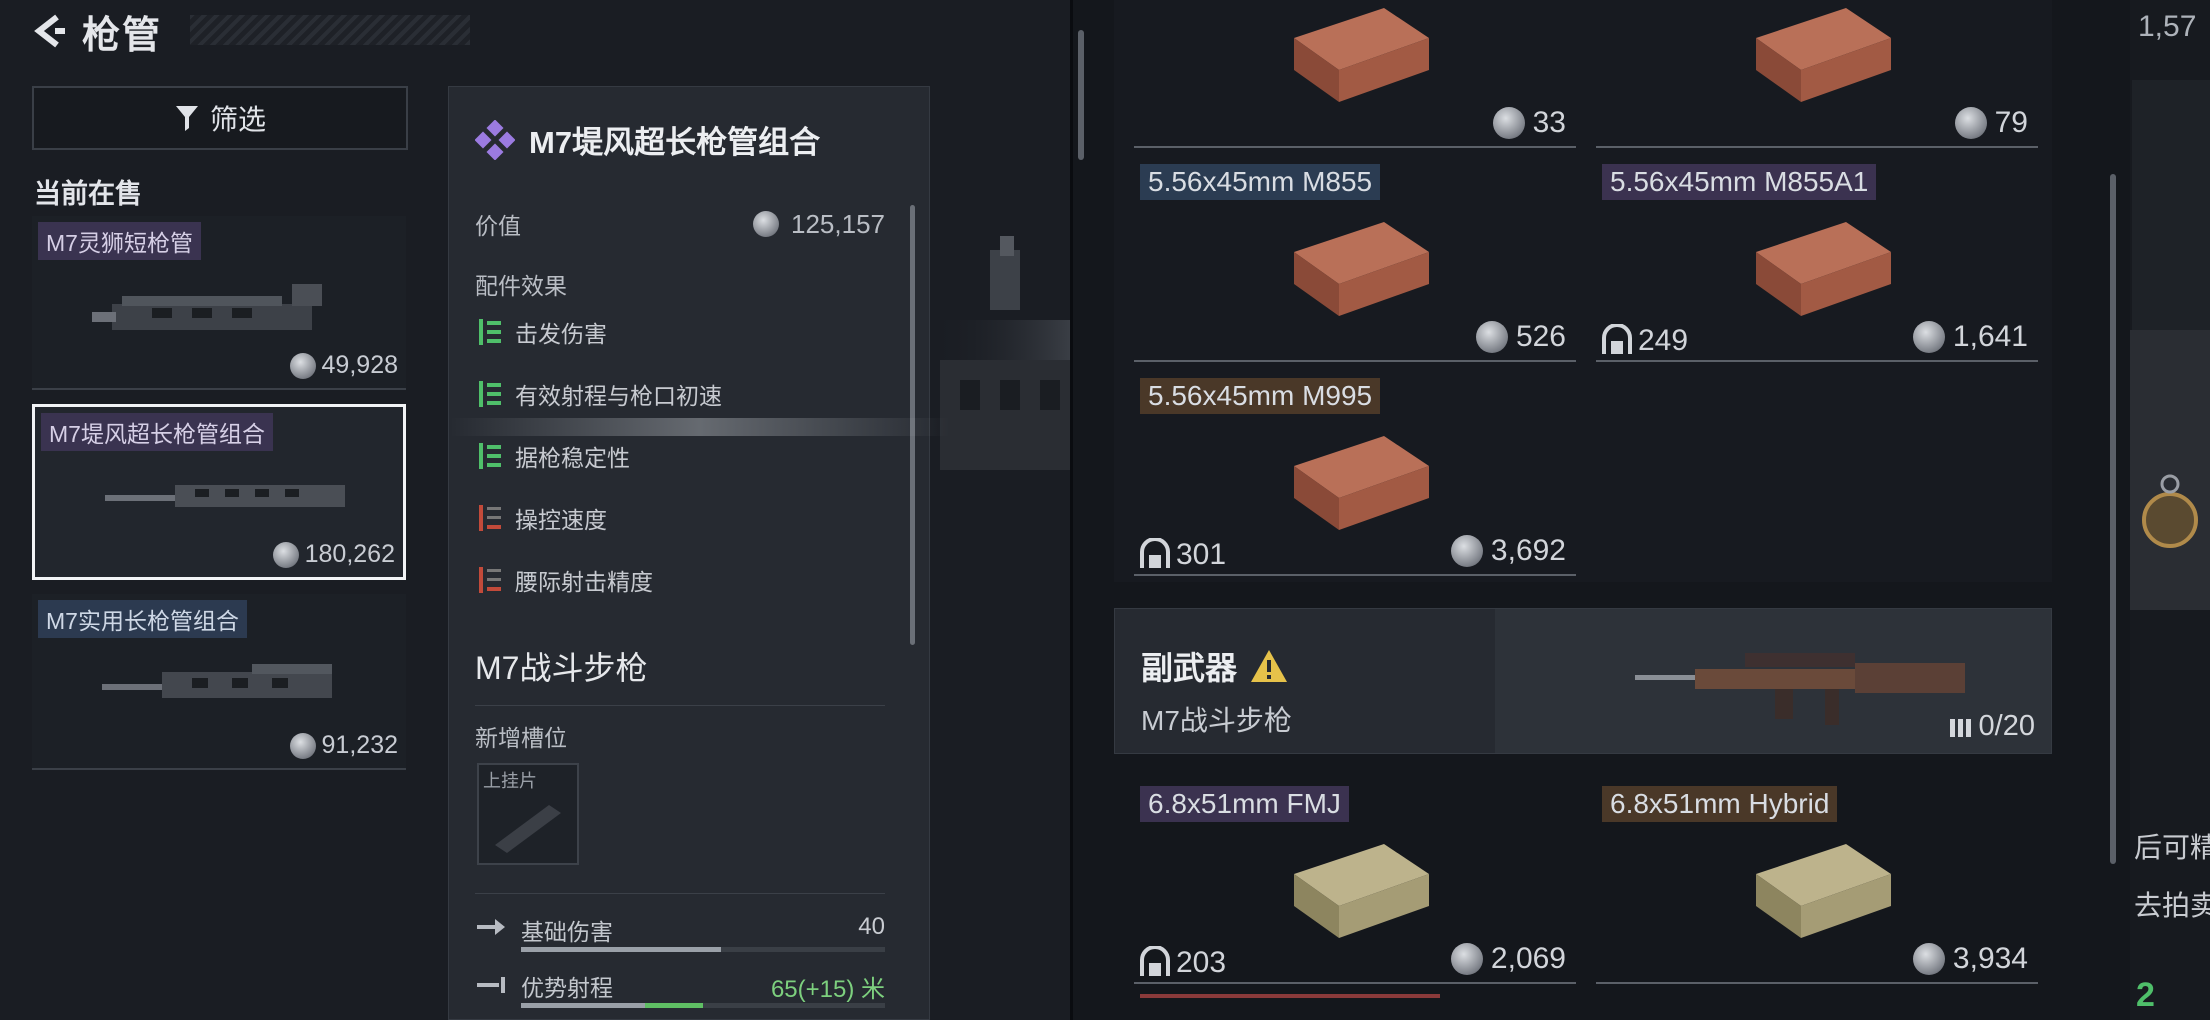  I want to click on ammo-name: 5.56x45mm M995, so click(1260, 396).